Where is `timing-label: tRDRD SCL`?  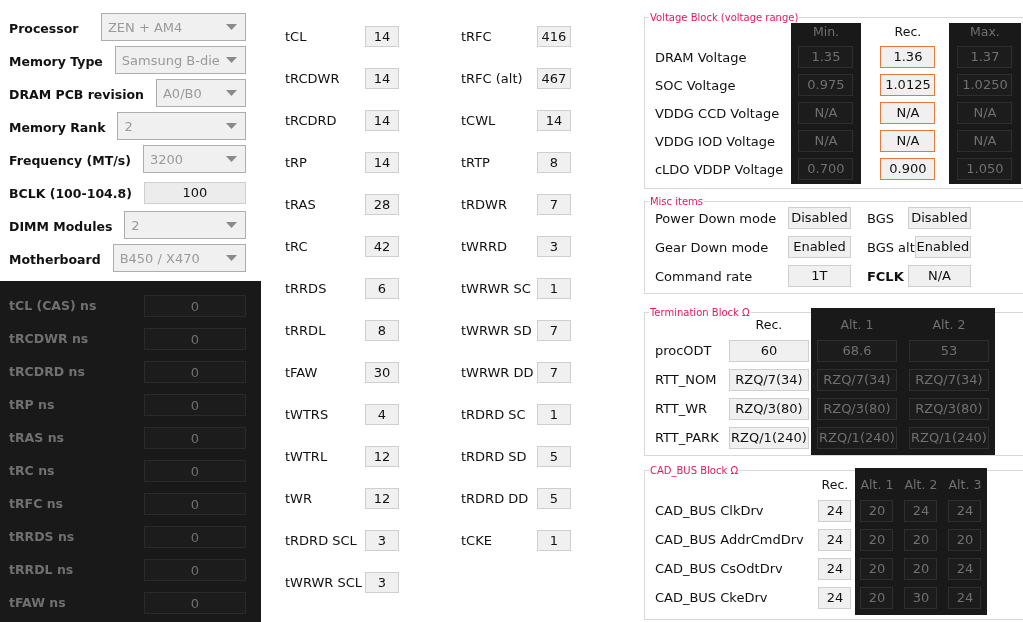 timing-label: tRDRD SCL is located at coordinates (320, 540).